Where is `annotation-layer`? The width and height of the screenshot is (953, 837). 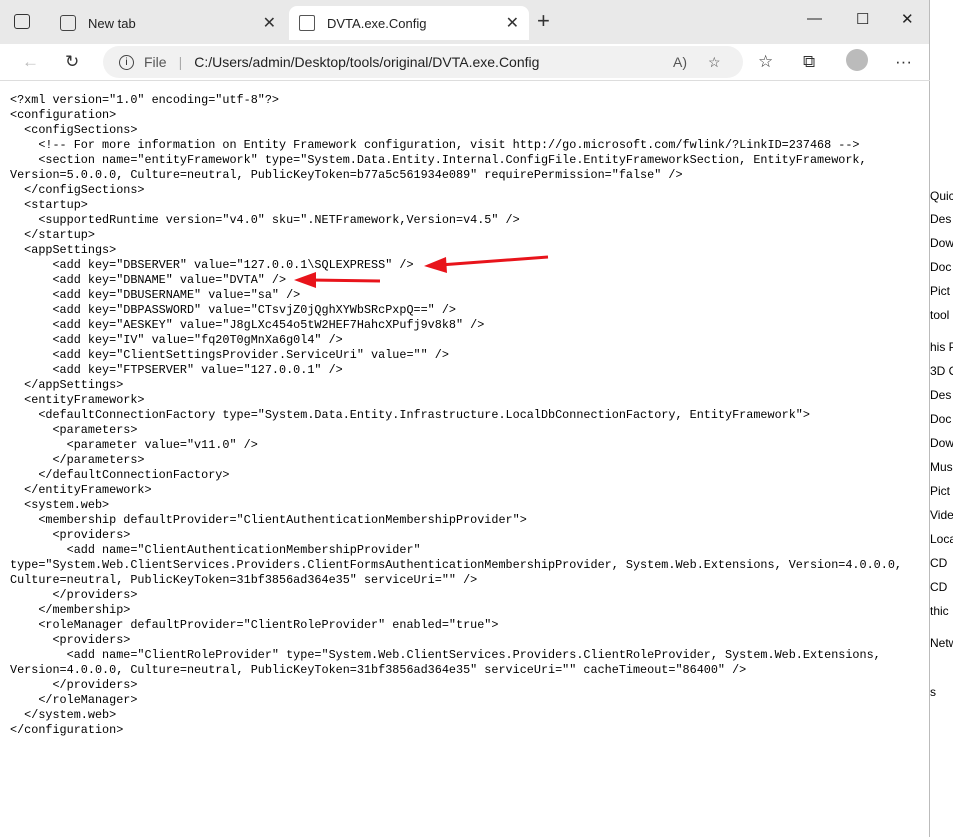
annotation-layer is located at coordinates (421, 271).